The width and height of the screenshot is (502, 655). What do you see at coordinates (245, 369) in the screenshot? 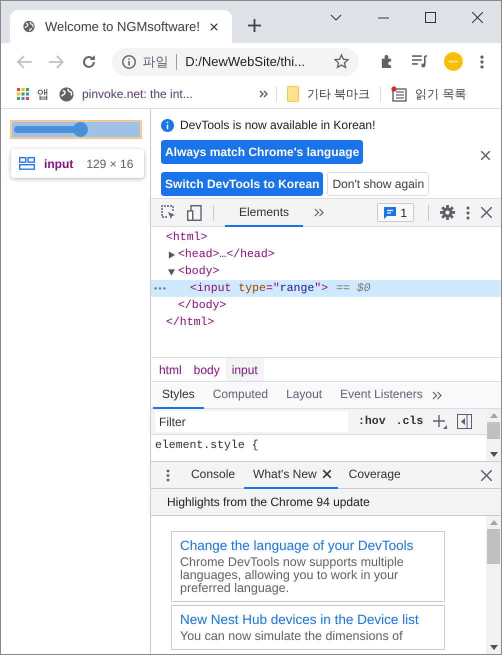
I see `breadcrumb: input` at bounding box center [245, 369].